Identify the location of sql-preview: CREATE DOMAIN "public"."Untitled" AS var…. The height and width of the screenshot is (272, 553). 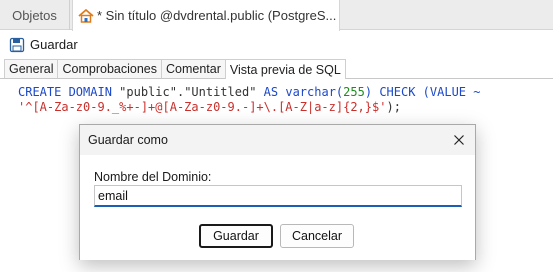
(249, 100).